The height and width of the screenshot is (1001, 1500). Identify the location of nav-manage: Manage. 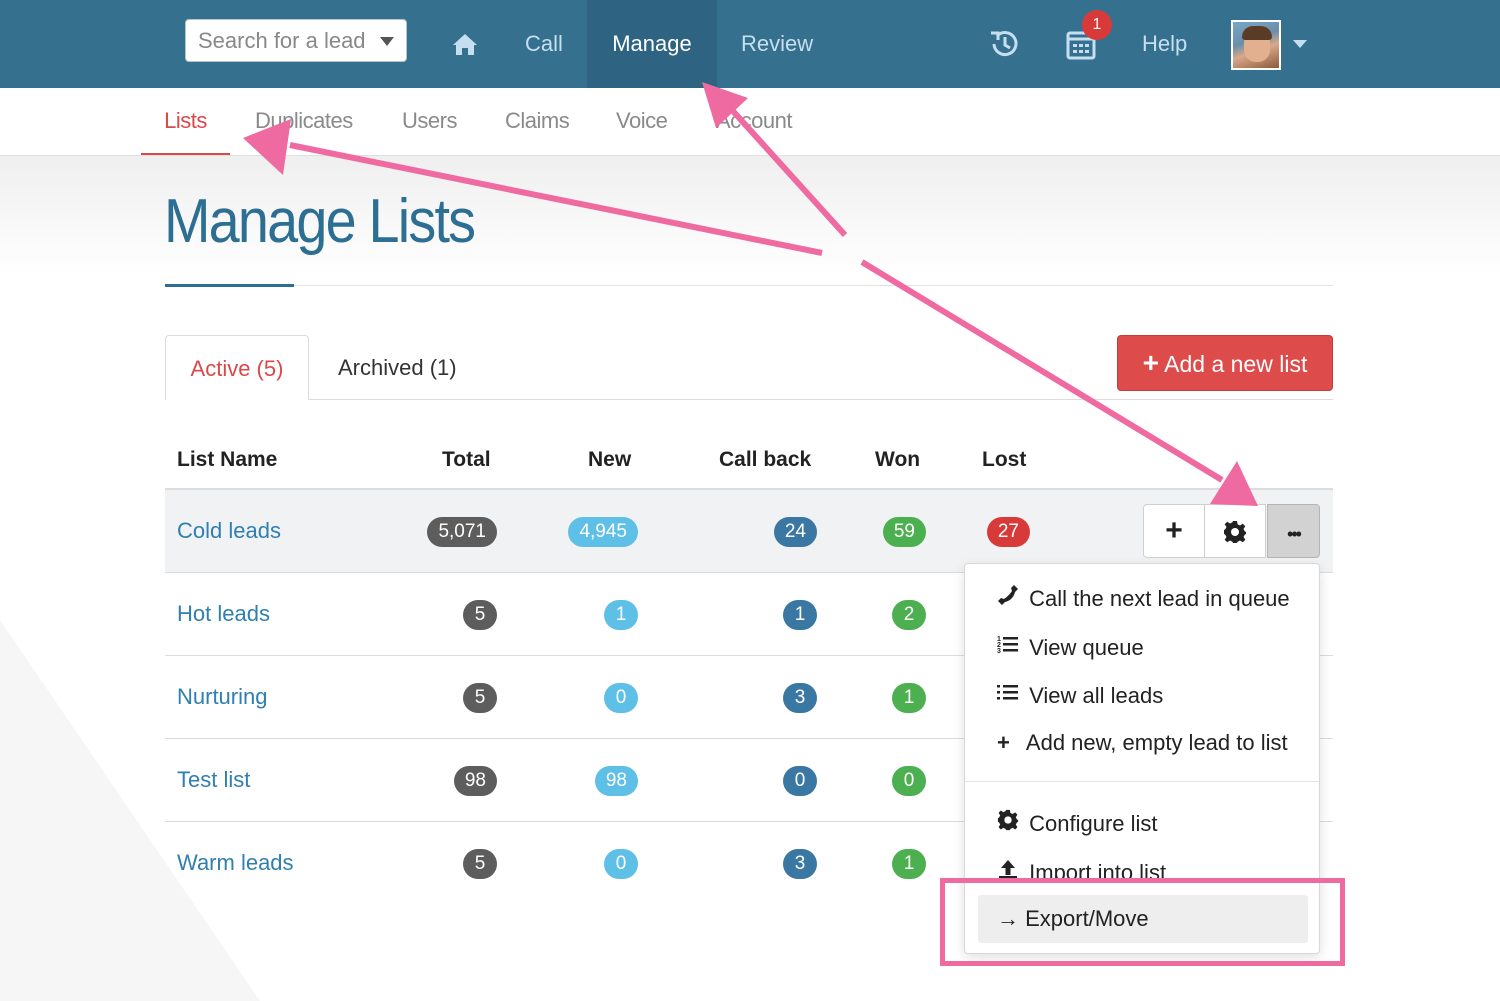
(652, 44).